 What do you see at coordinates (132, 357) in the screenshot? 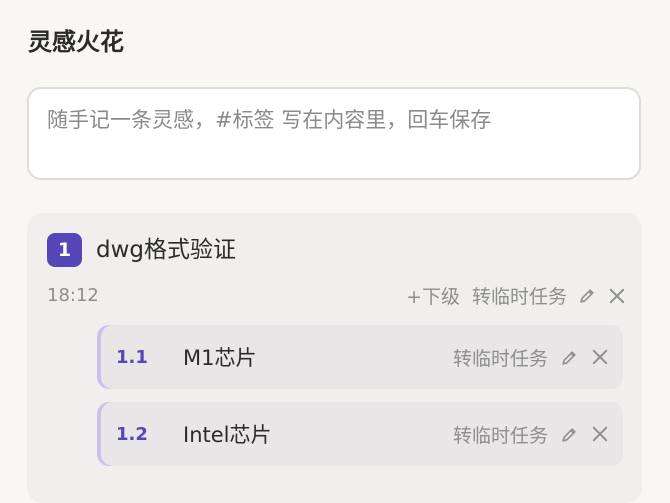
I see `sub-idea-index: 1.1` at bounding box center [132, 357].